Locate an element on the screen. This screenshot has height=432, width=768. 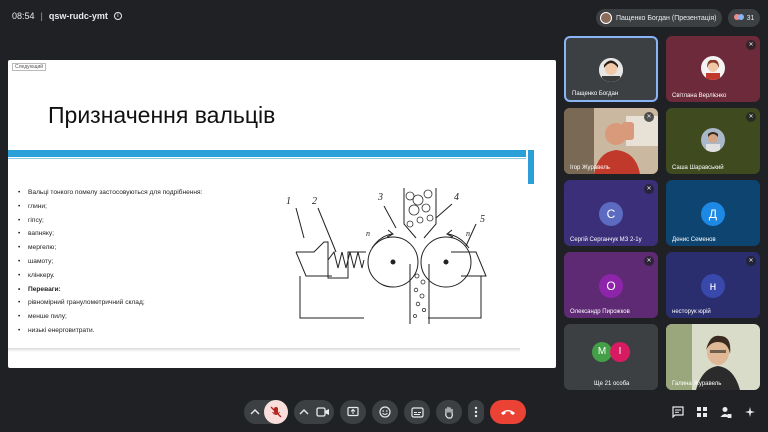
clock-time: 08:54 is located at coordinates (23, 16).